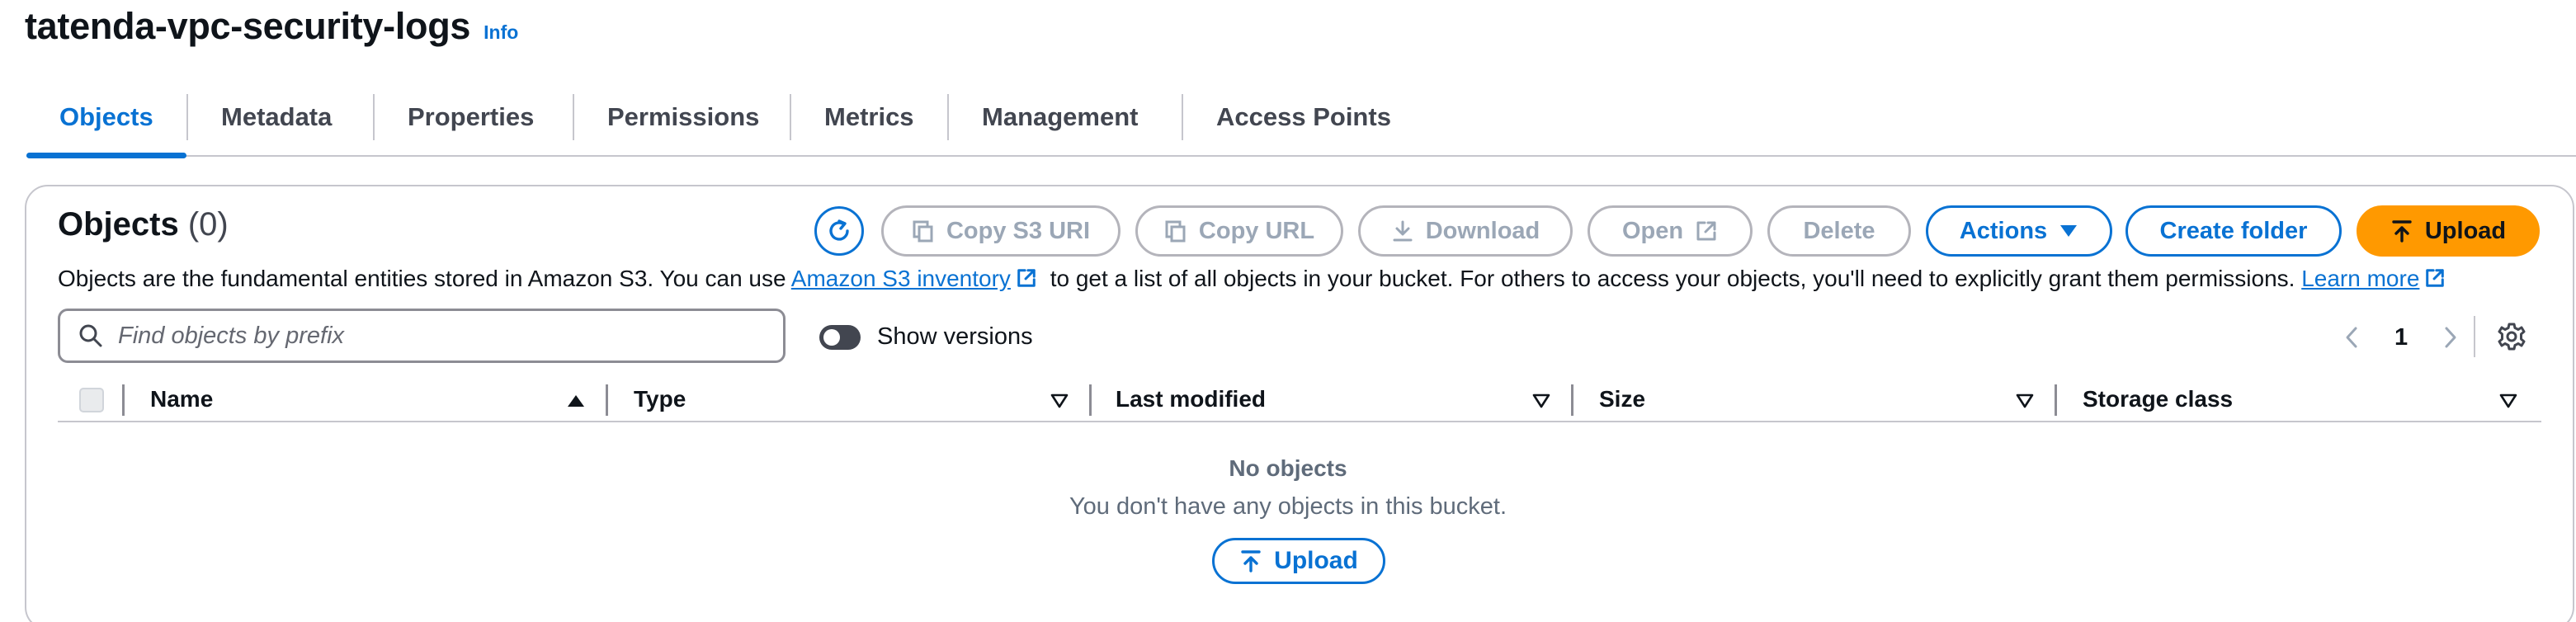  What do you see at coordinates (91, 400) in the screenshot?
I see `select-all-checkbox` at bounding box center [91, 400].